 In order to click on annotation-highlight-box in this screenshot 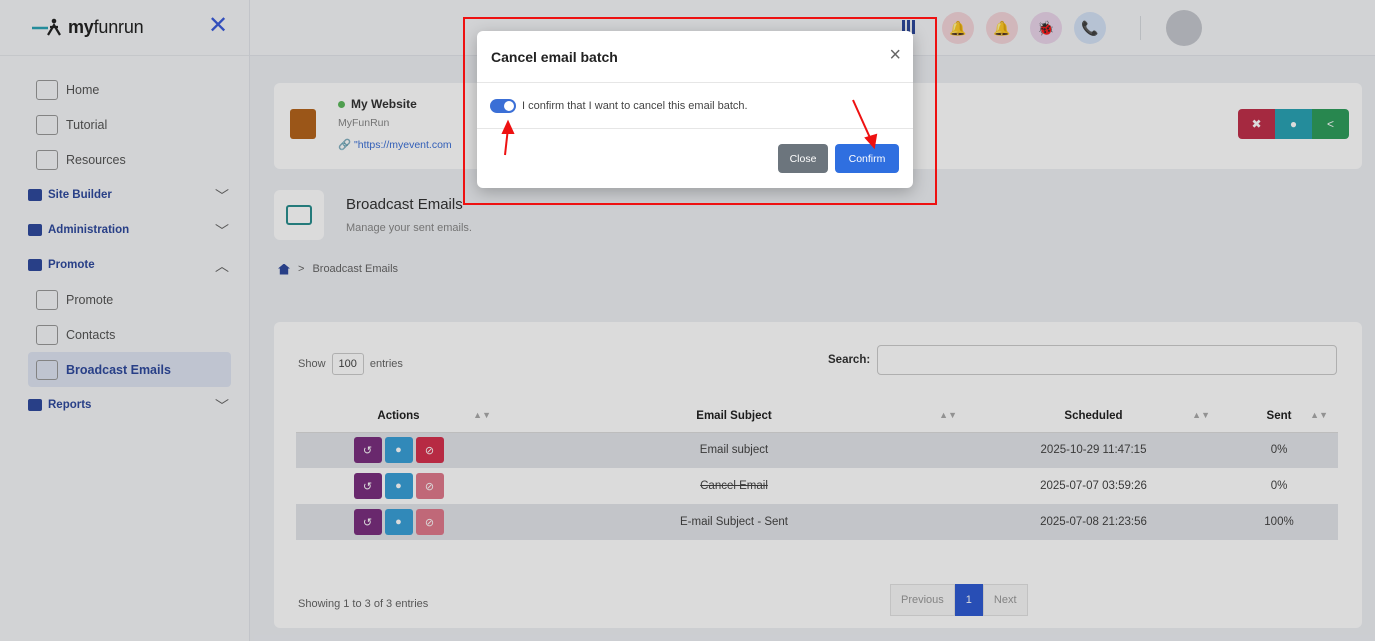, I will do `click(700, 111)`.